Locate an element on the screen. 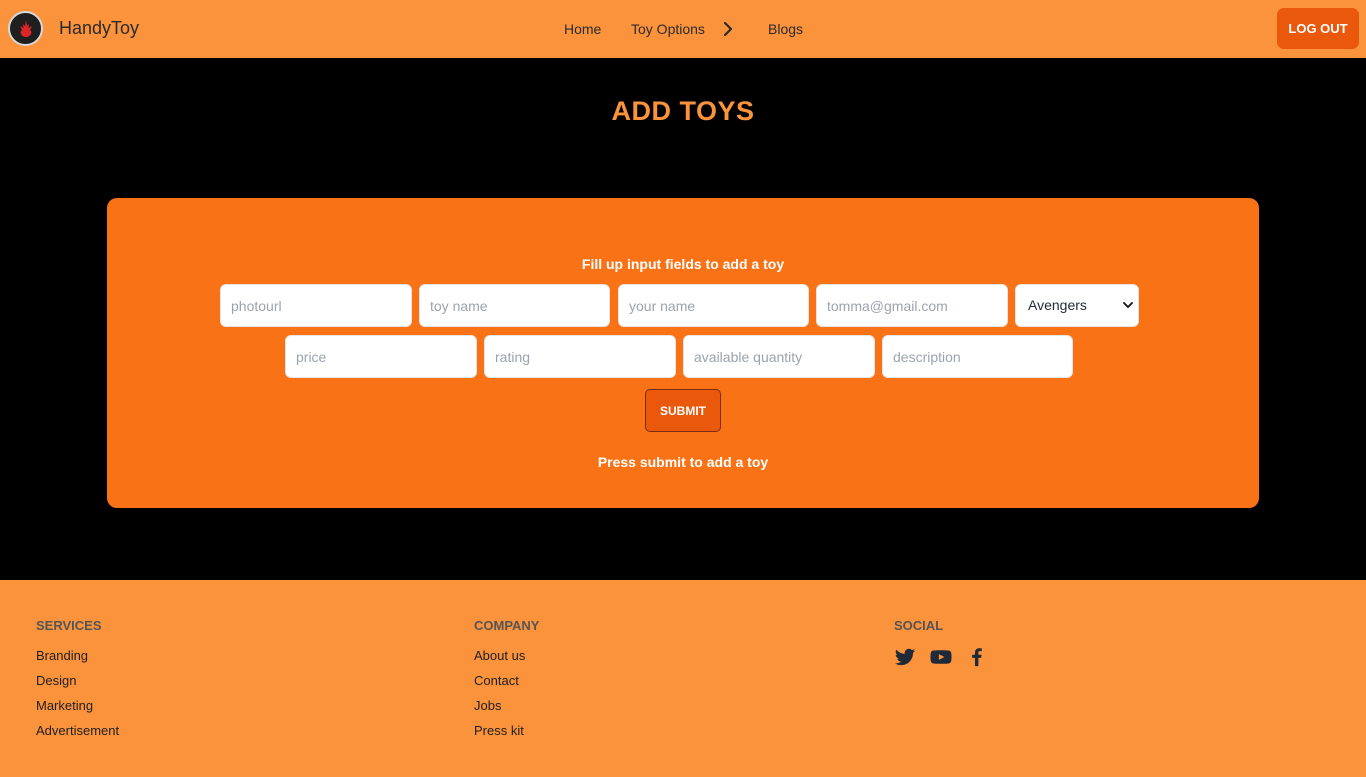  navbar: HandyToy Home Toy Options Blogs LOG OUT is located at coordinates (683, 29).